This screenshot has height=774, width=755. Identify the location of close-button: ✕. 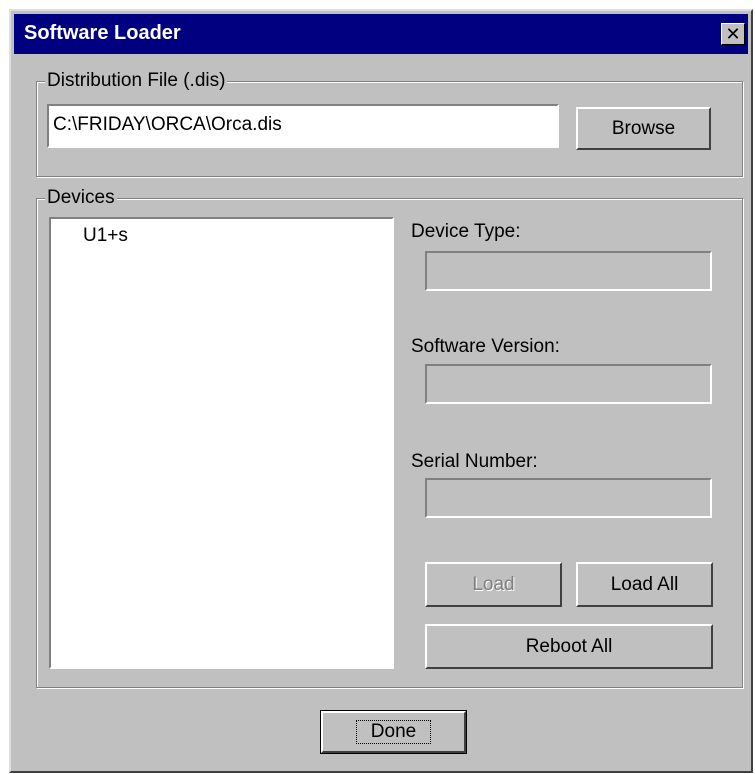
(733, 34).